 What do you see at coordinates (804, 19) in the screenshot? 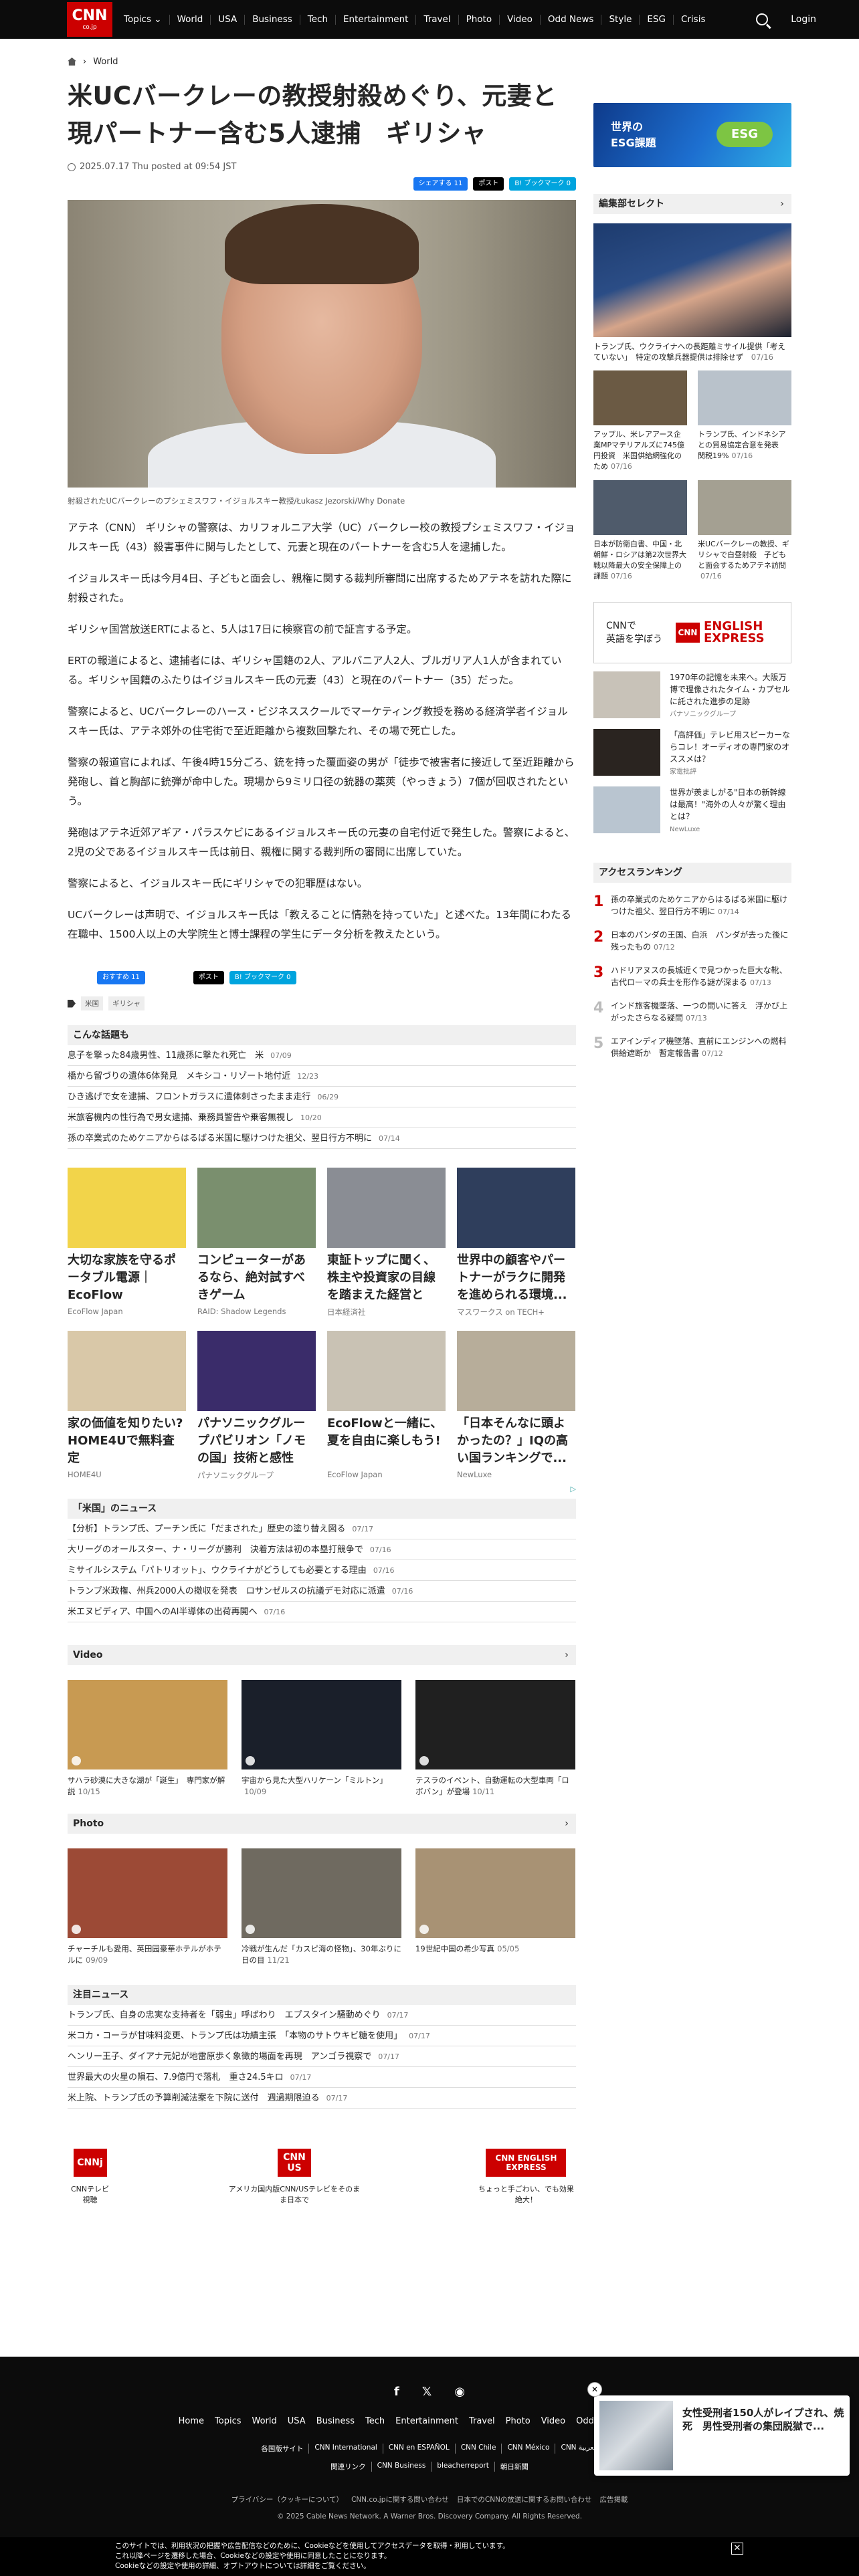
I see `login-link: Login` at bounding box center [804, 19].